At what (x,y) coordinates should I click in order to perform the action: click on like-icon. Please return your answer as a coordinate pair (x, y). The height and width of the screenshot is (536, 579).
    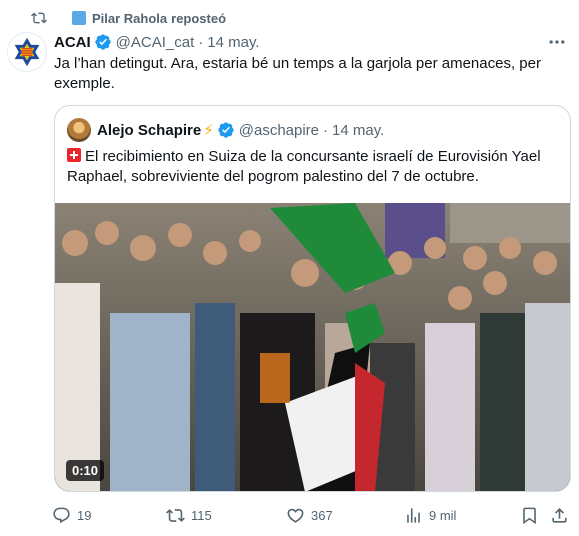
    Looking at the image, I should click on (295, 515).